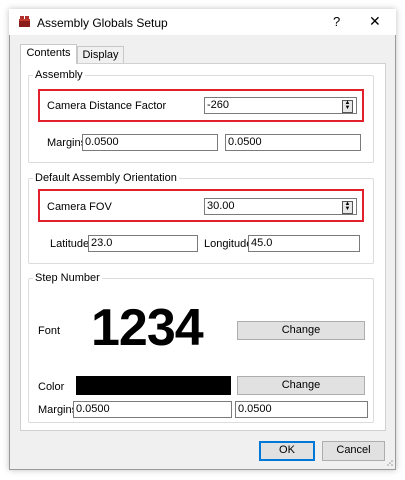 The image size is (405, 480). Describe the element at coordinates (228, 244) in the screenshot. I see `longitude-label: Longitude` at that location.